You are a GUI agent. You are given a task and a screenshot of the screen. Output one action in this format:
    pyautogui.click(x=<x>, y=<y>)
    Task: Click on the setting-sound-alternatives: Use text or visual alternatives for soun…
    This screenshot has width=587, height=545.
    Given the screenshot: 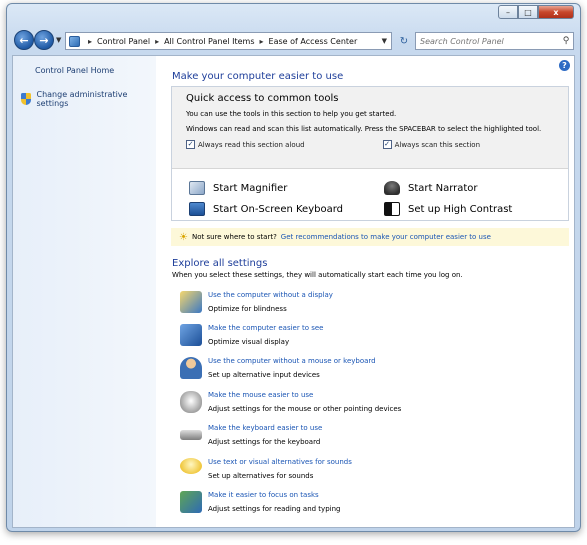 What is the action you would take?
    pyautogui.click(x=266, y=469)
    